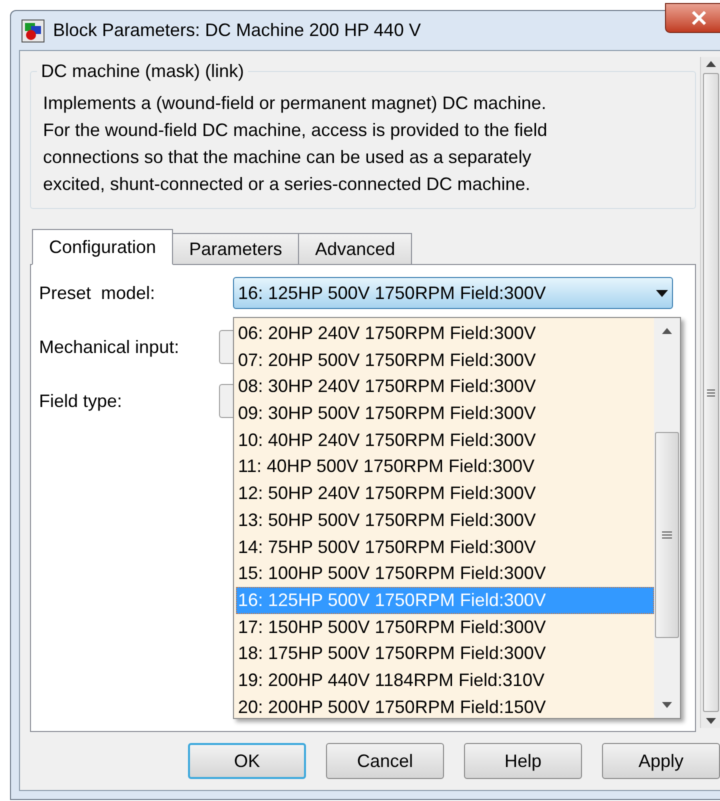 The width and height of the screenshot is (720, 801). Describe the element at coordinates (445, 520) in the screenshot. I see `dropdown-option: 13: 50HP 500V 1750RPM Field:300V` at that location.